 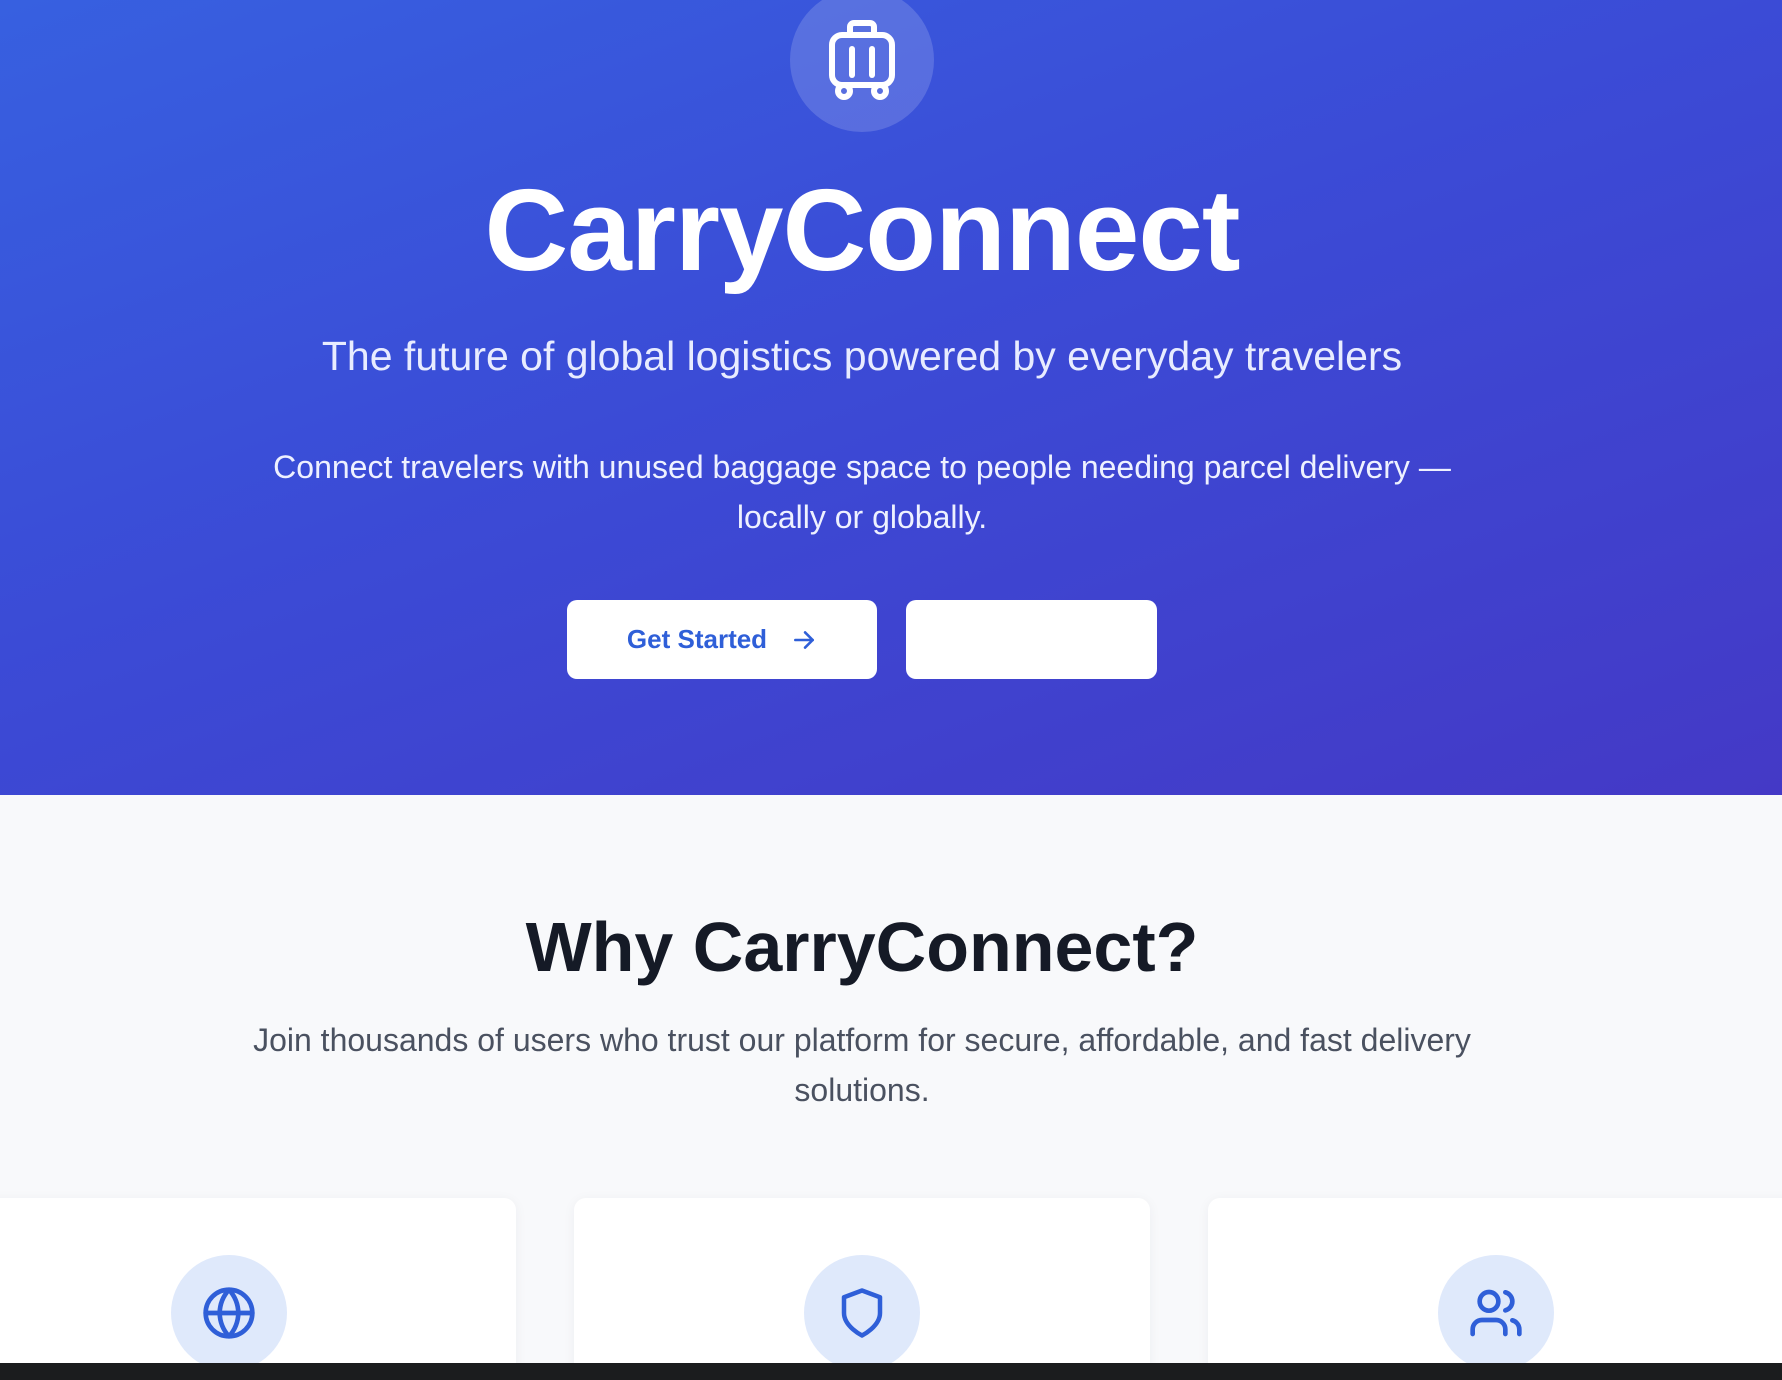 I want to click on feature-card-secure, so click(x=862, y=1289).